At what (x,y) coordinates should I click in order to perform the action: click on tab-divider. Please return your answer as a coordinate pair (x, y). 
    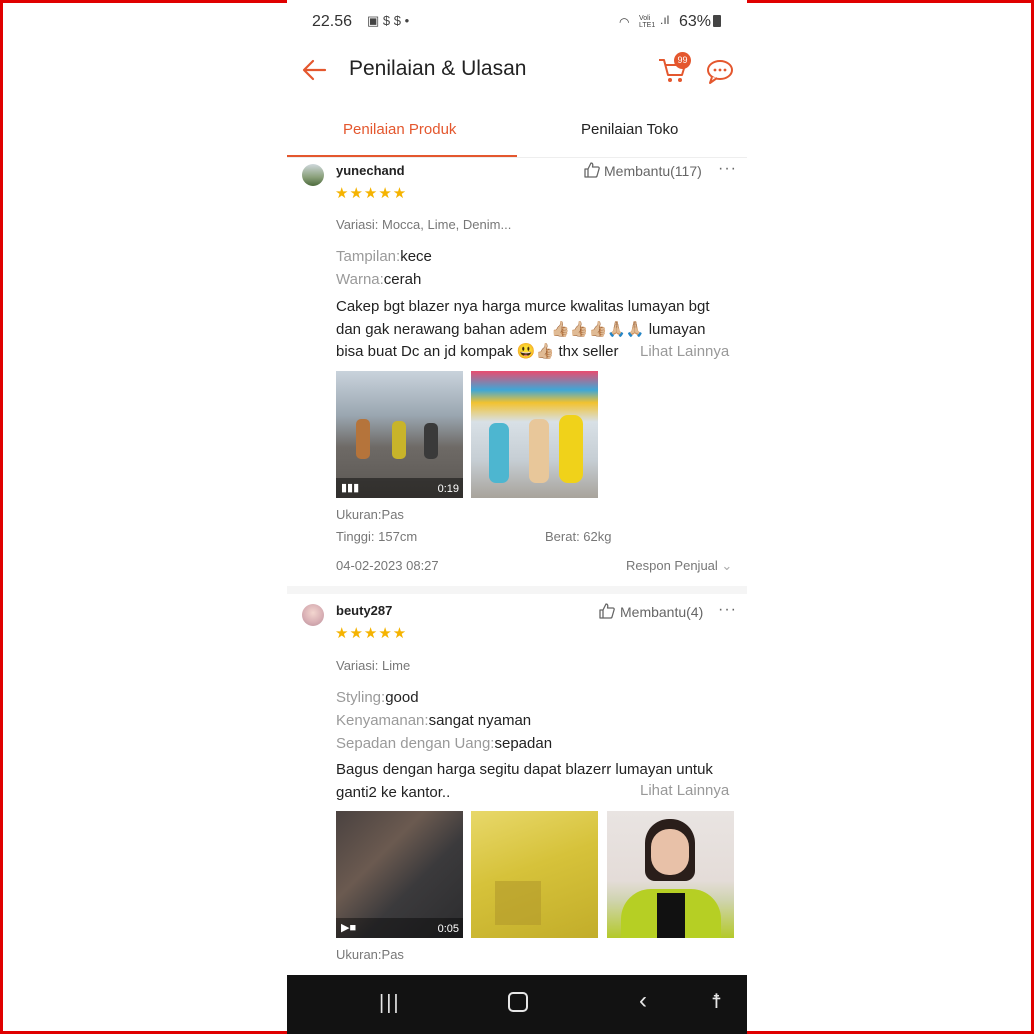
    Looking at the image, I should click on (517, 157).